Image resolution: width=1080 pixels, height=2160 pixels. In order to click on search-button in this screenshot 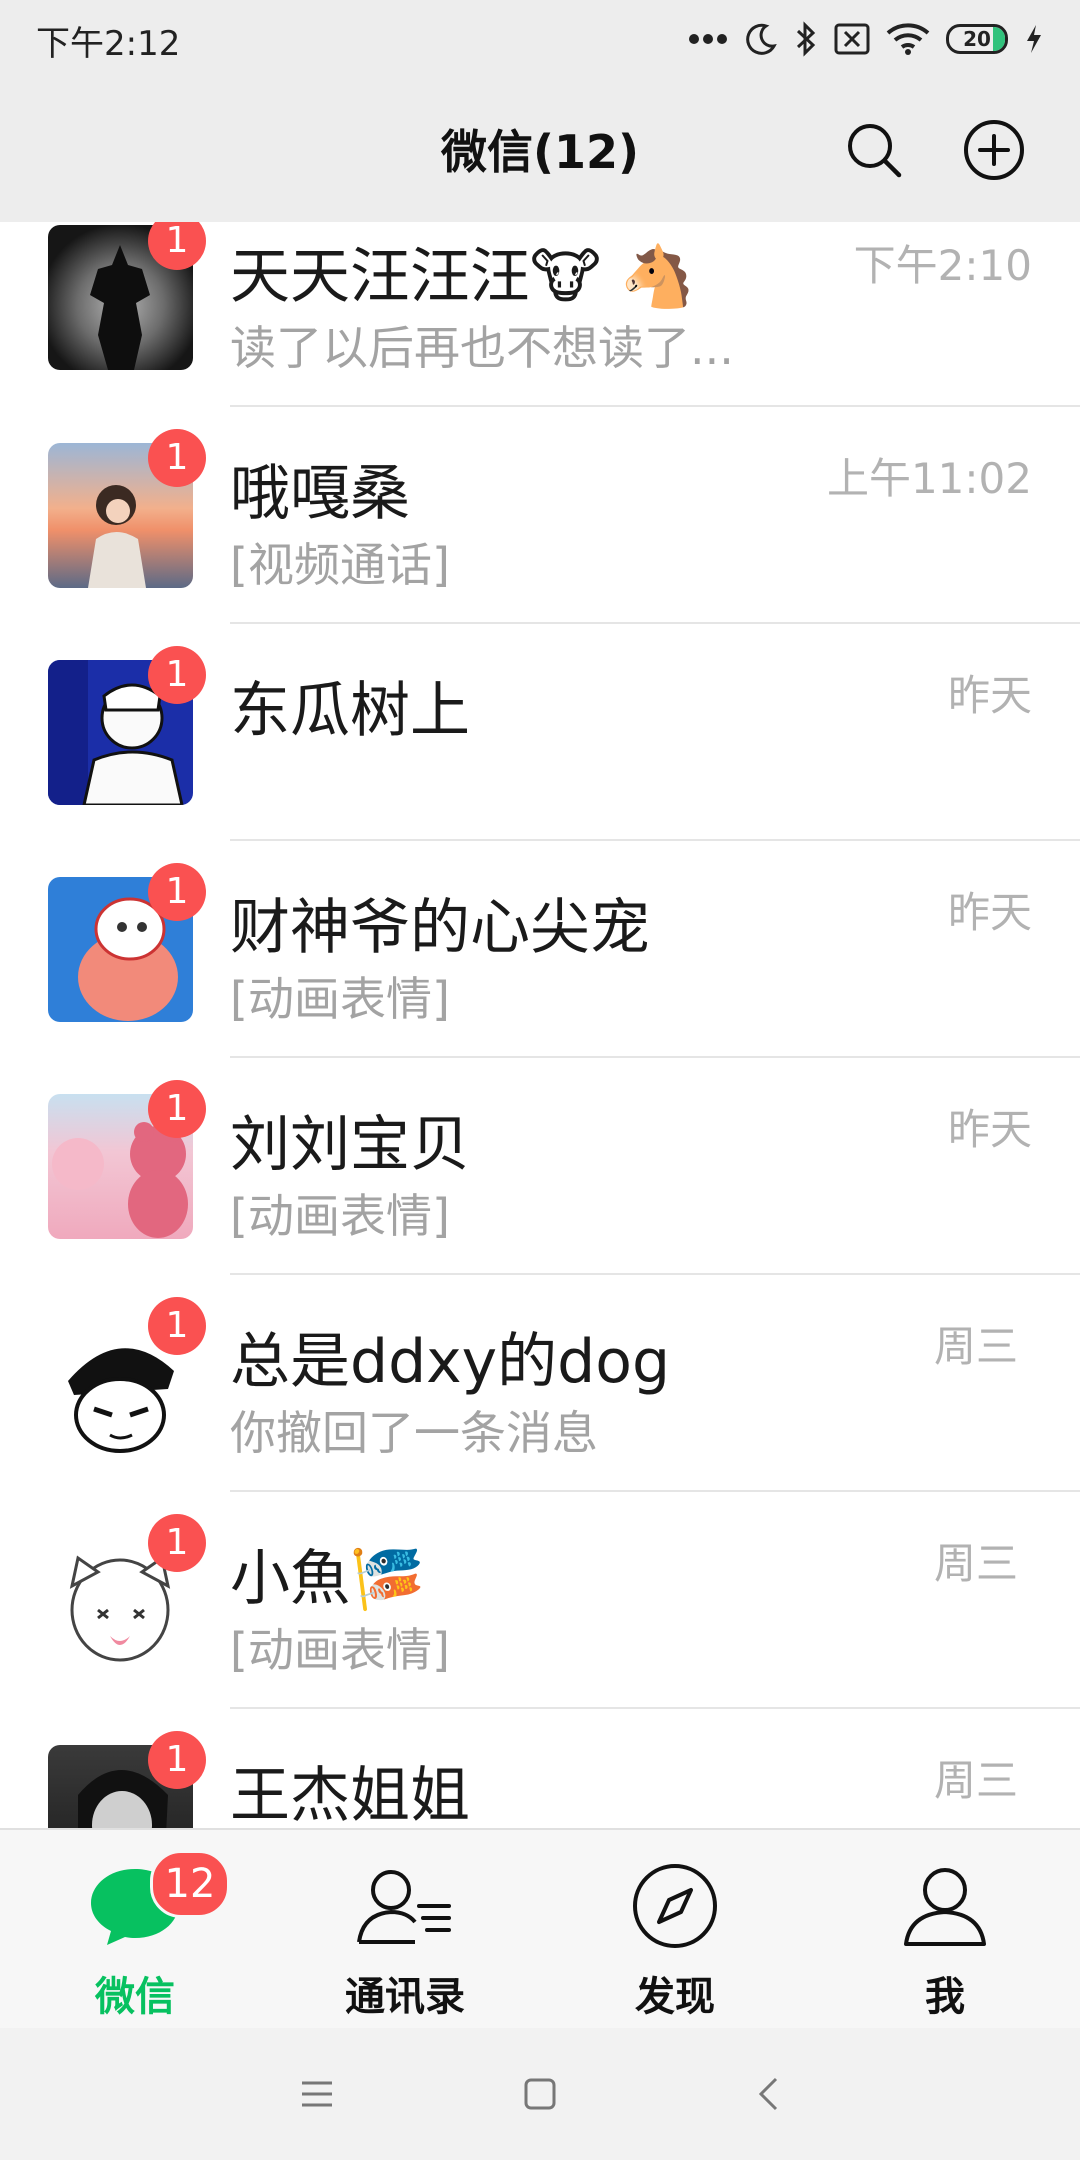, I will do `click(874, 150)`.